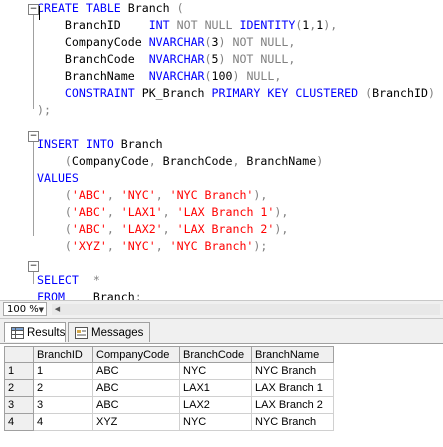 The height and width of the screenshot is (447, 443). I want to click on table-row: 4 4 XYZ NYC NYC Branch, so click(169, 422).